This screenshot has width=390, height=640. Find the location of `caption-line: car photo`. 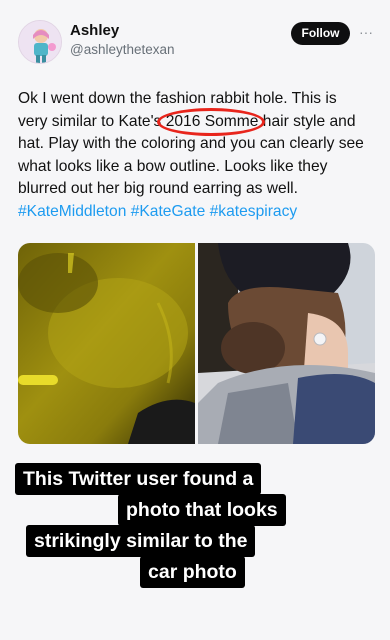

caption-line: car photo is located at coordinates (192, 572).